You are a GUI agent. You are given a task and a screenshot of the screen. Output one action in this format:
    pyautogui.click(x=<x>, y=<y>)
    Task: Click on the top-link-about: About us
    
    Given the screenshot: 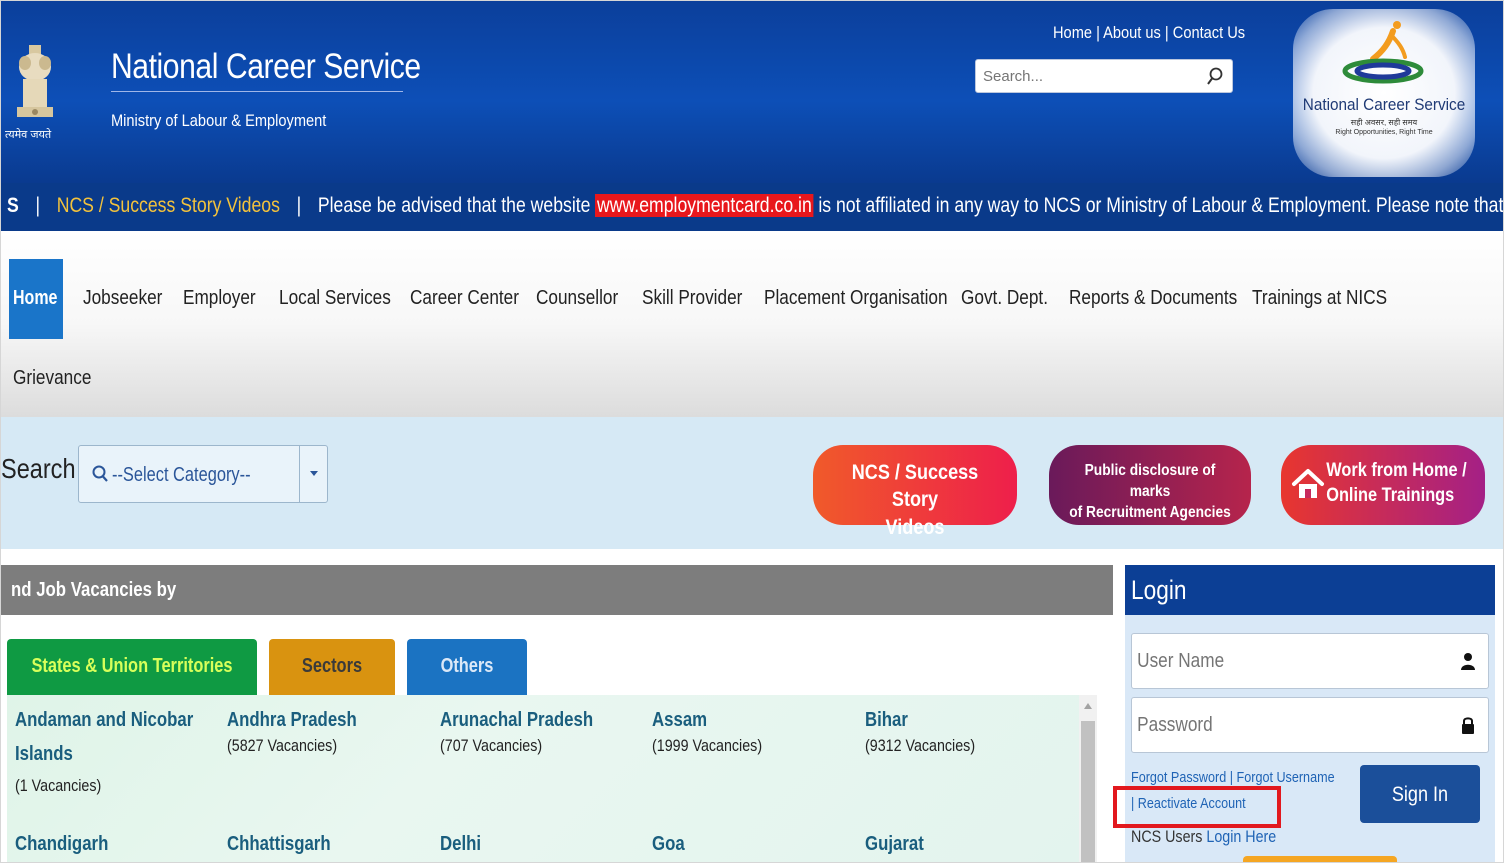 What is the action you would take?
    pyautogui.click(x=1132, y=32)
    